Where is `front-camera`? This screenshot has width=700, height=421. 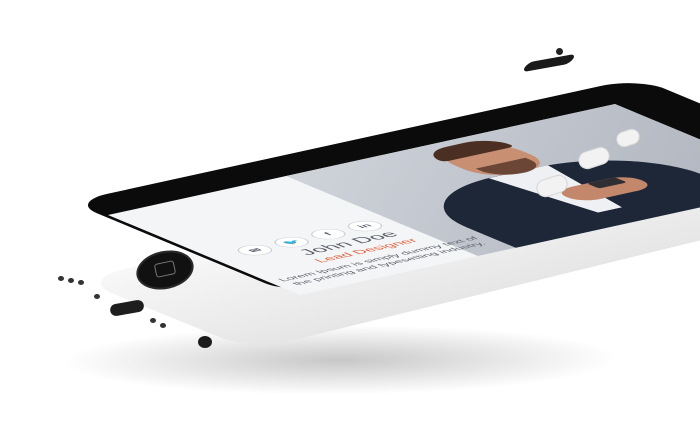 front-camera is located at coordinates (559, 51).